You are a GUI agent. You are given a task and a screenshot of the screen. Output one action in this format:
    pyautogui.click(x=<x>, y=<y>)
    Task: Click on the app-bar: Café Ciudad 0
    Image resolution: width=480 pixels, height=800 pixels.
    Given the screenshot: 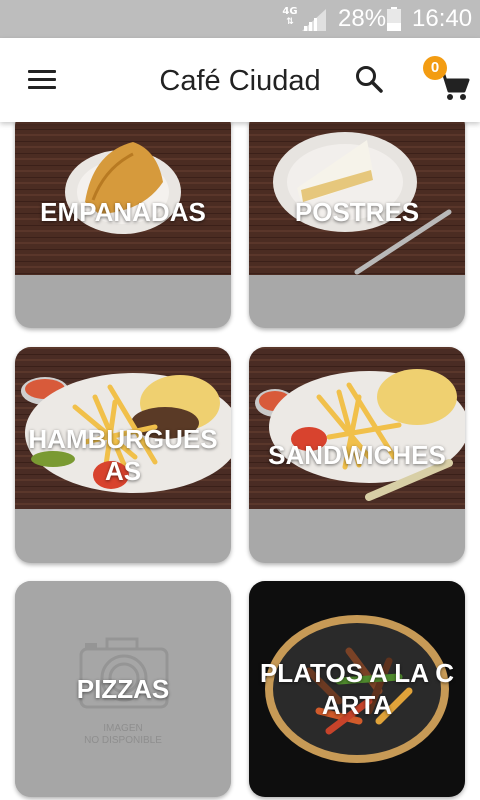 What is the action you would take?
    pyautogui.click(x=240, y=80)
    